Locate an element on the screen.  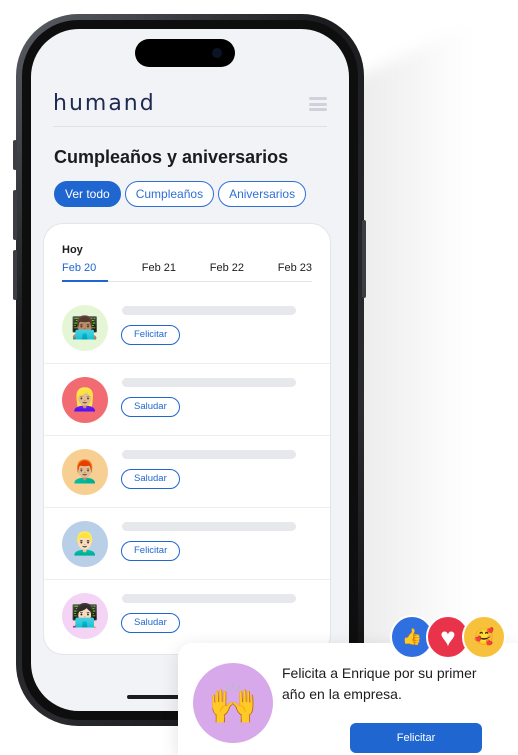
avatar: 👨🏽‍💻 is located at coordinates (85, 328).